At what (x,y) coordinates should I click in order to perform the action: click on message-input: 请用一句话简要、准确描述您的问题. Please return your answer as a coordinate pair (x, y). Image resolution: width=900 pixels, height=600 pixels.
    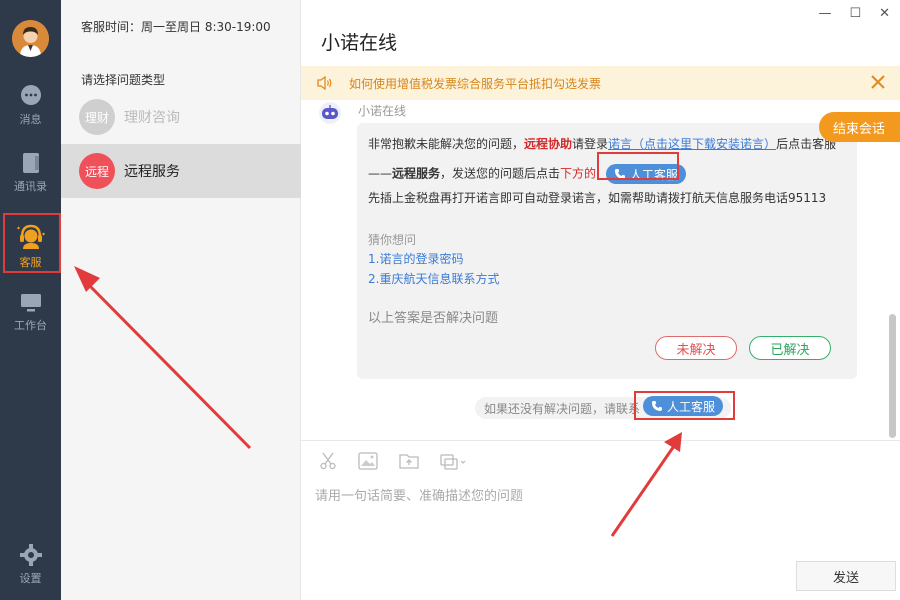
    Looking at the image, I should click on (419, 494).